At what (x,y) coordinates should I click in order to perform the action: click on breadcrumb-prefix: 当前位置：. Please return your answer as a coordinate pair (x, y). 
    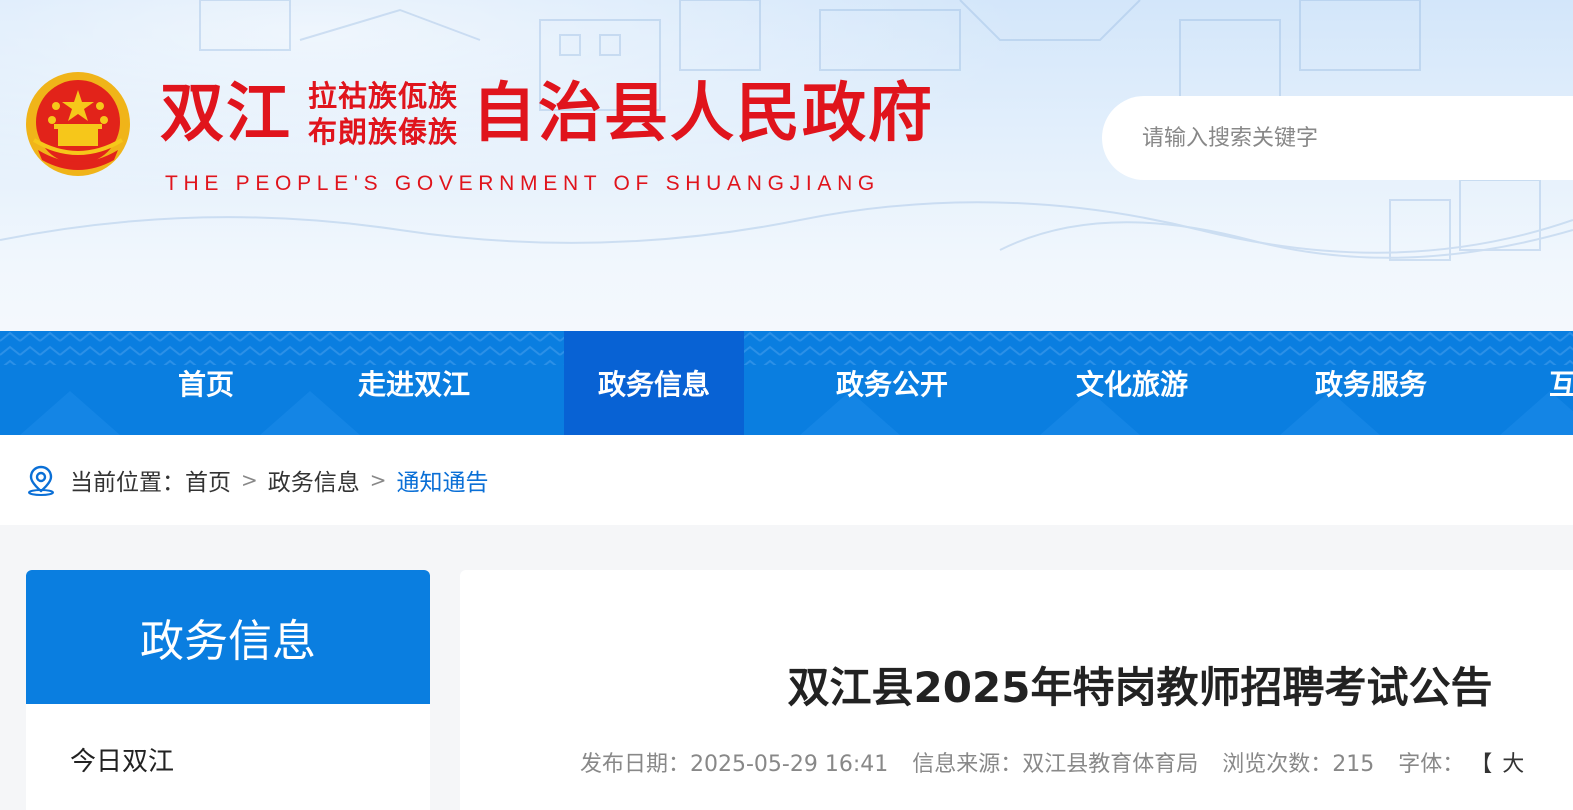
    Looking at the image, I should click on (127, 483).